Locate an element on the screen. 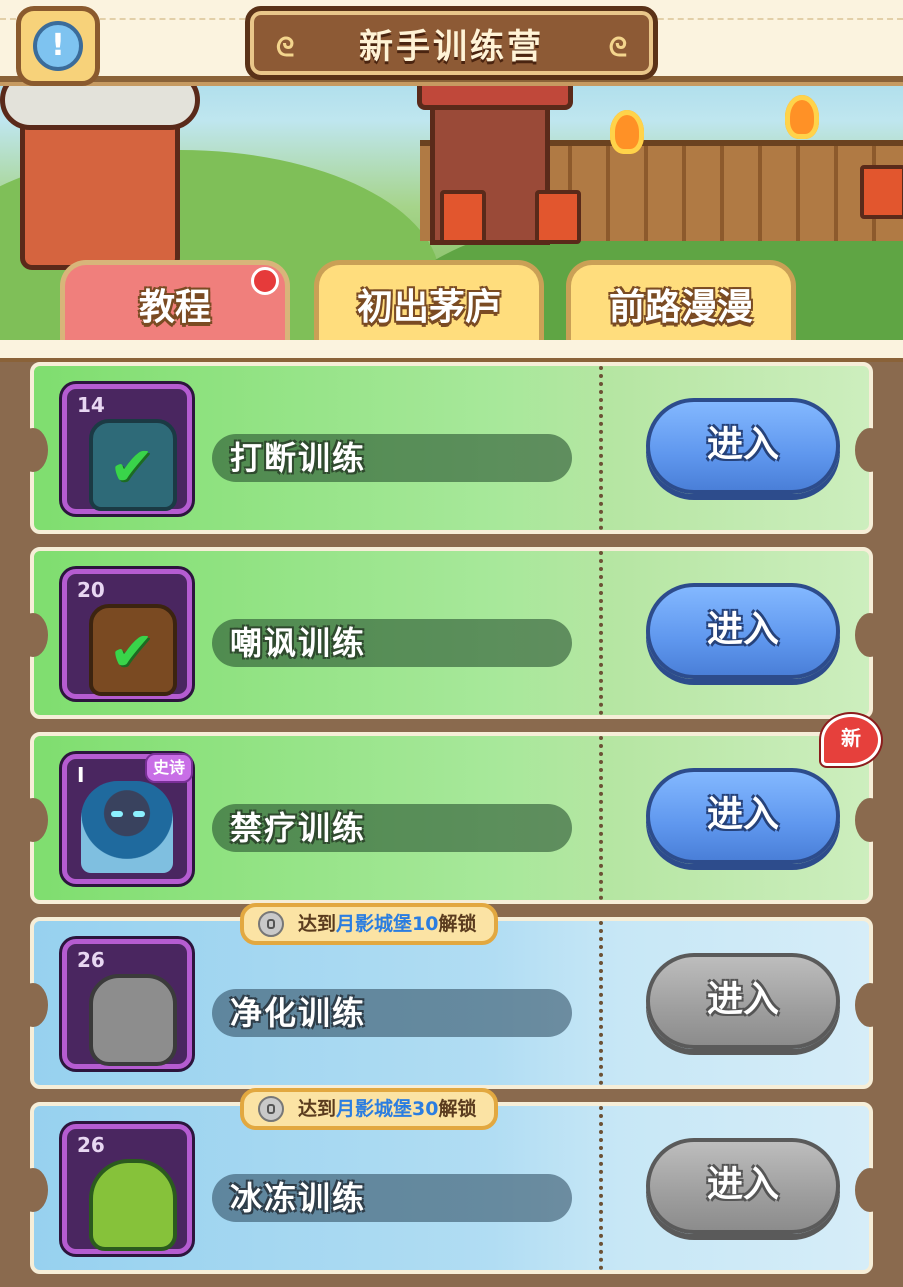  tab-long-road: 前路漫漫 is located at coordinates (681, 304).